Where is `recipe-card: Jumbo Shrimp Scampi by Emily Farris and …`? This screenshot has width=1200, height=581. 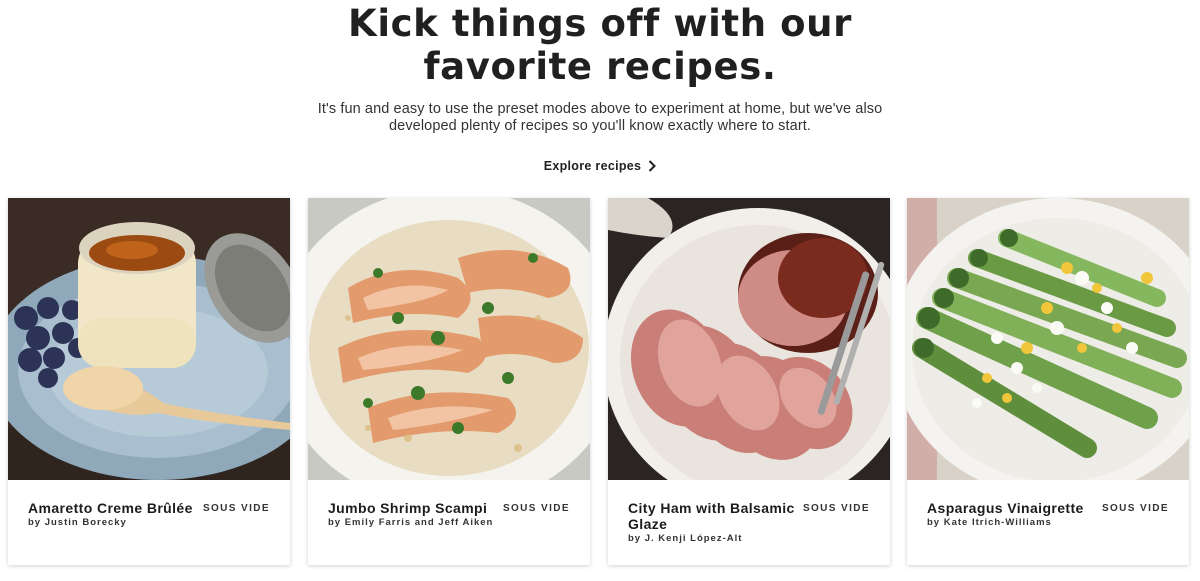
recipe-card: Jumbo Shrimp Scampi by Emily Farris and … is located at coordinates (449, 381).